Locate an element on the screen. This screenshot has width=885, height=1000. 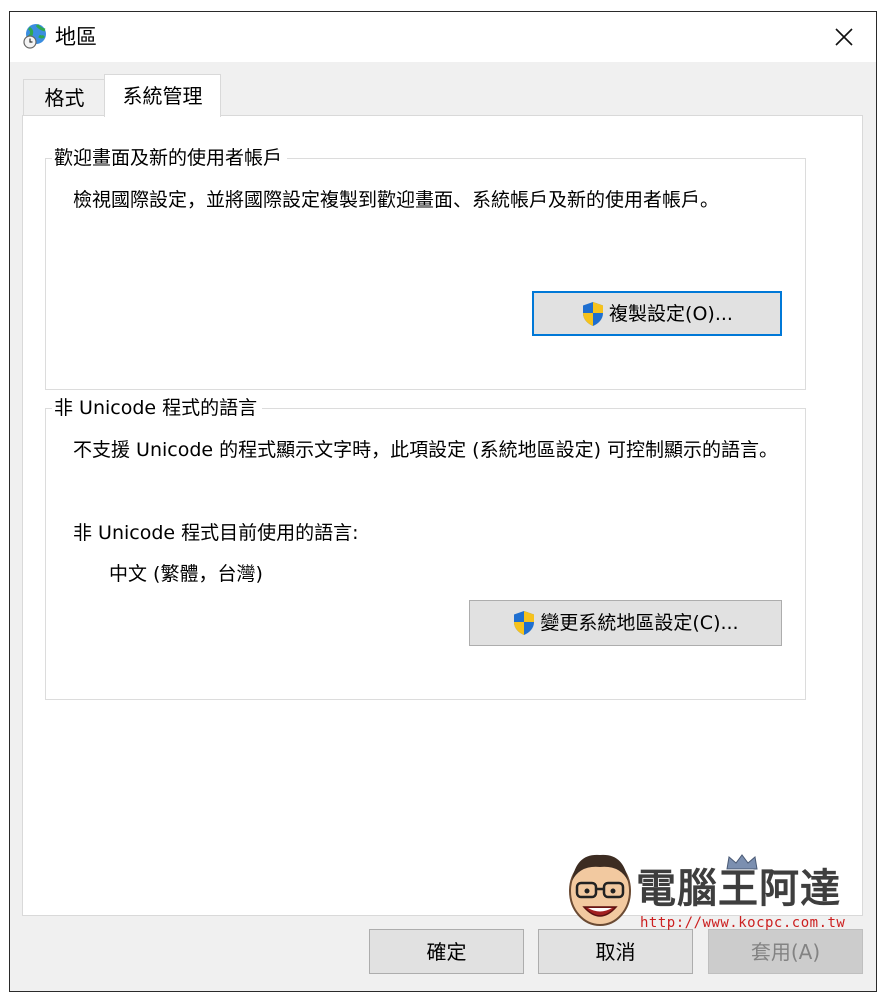
title-bar: 地區 is located at coordinates (443, 37).